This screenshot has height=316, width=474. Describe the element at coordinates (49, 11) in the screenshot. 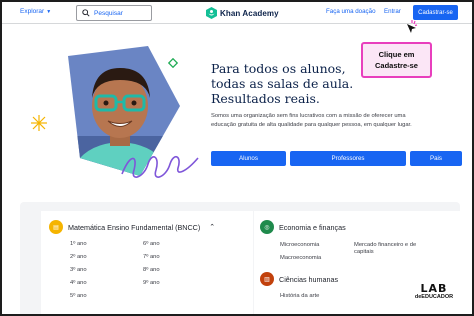

I see `chevron-down-icon: ▼` at that location.